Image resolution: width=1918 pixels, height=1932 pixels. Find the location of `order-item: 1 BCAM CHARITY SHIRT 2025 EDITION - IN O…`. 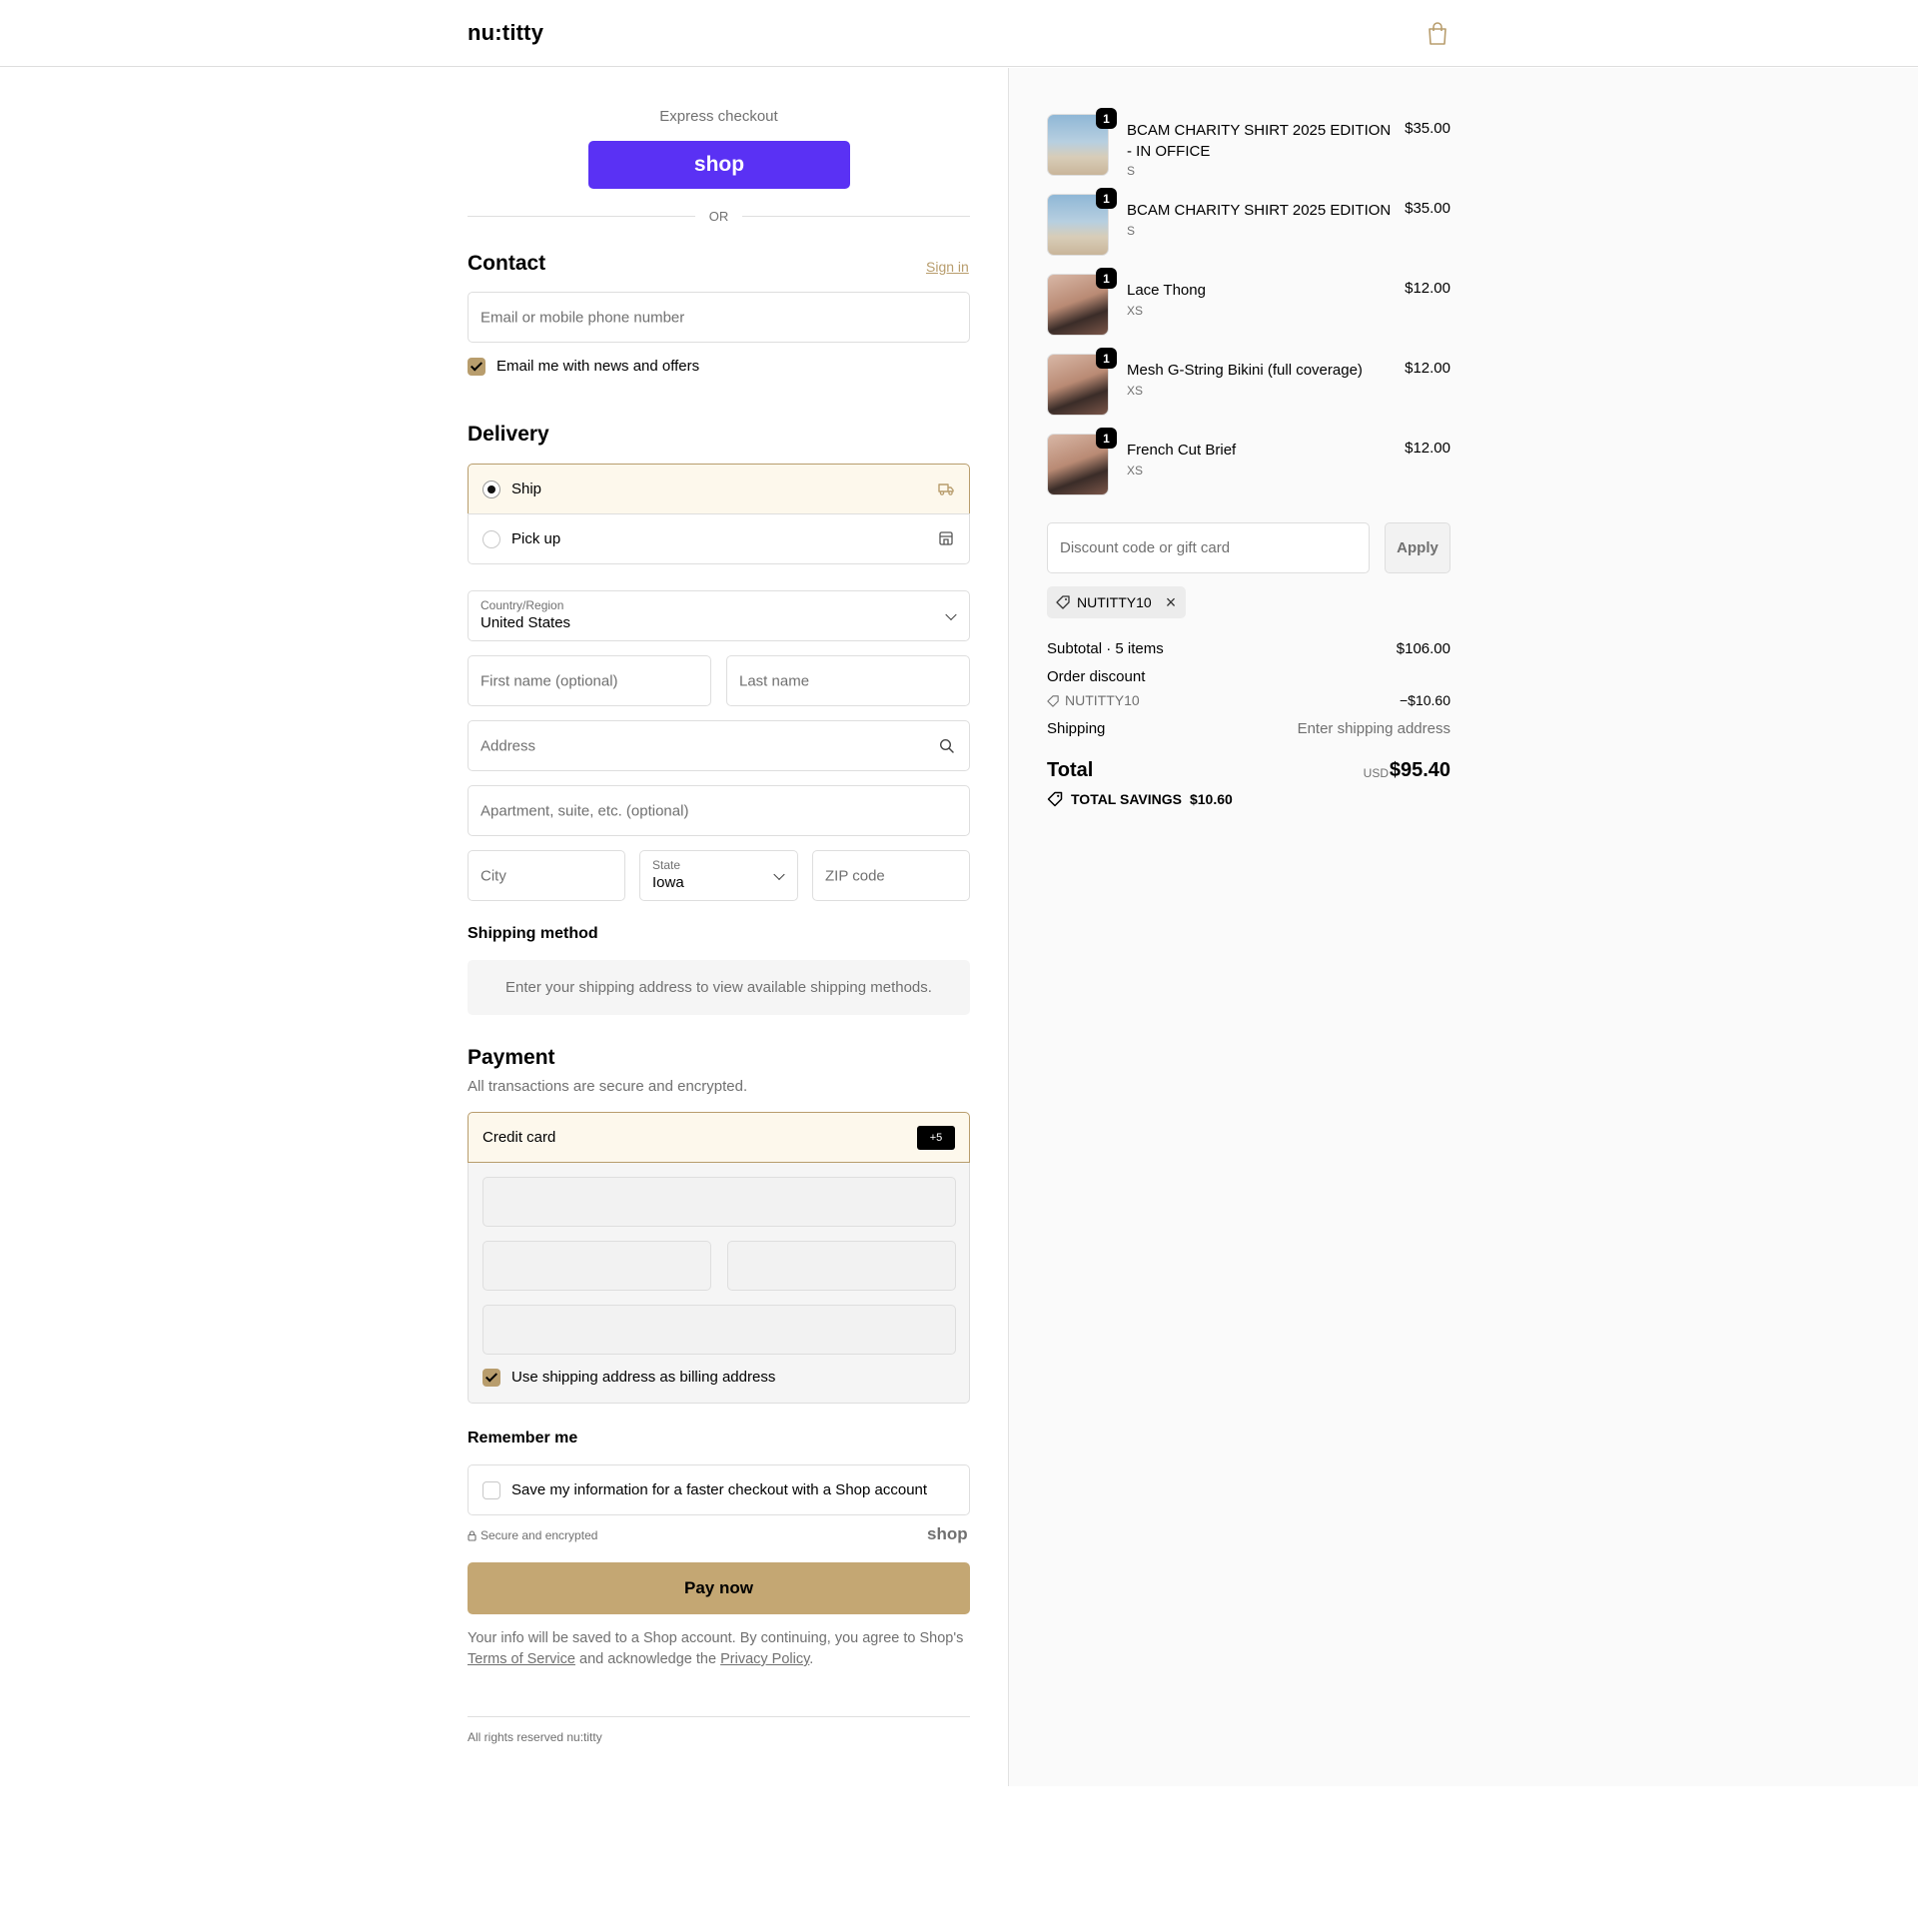

order-item: 1 BCAM CHARITY SHIRT 2025 EDITION - IN O… is located at coordinates (1248, 146).